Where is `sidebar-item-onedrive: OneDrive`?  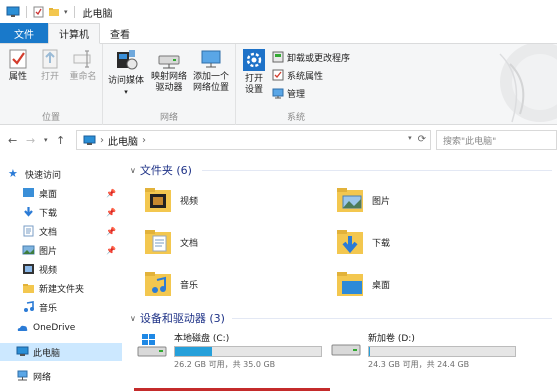
sidebar-item-onedrive: OneDrive is located at coordinates (61, 328).